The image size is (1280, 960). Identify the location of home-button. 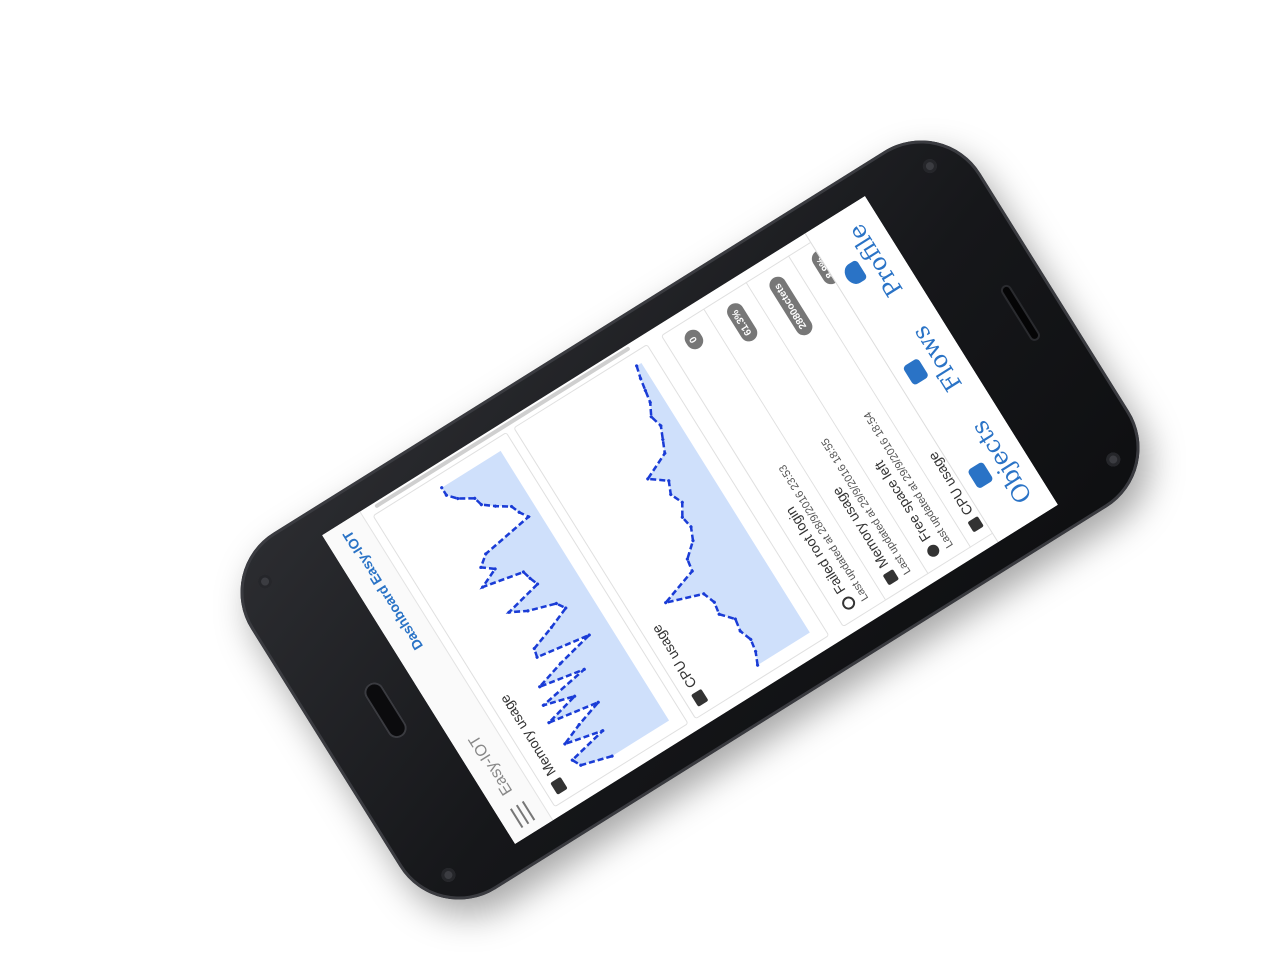
(385, 710).